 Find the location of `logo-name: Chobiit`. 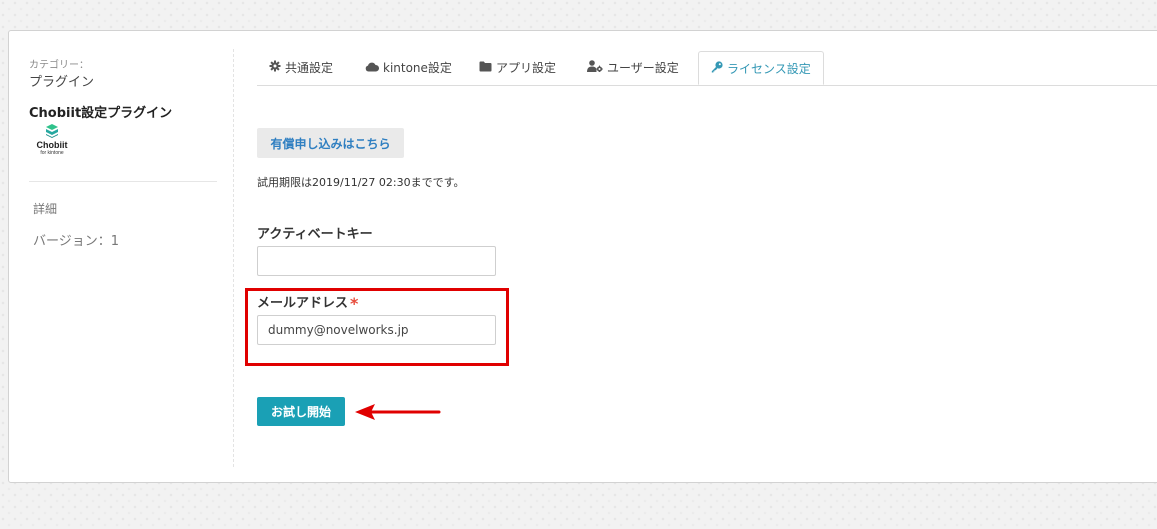

logo-name: Chobiit is located at coordinates (52, 145).